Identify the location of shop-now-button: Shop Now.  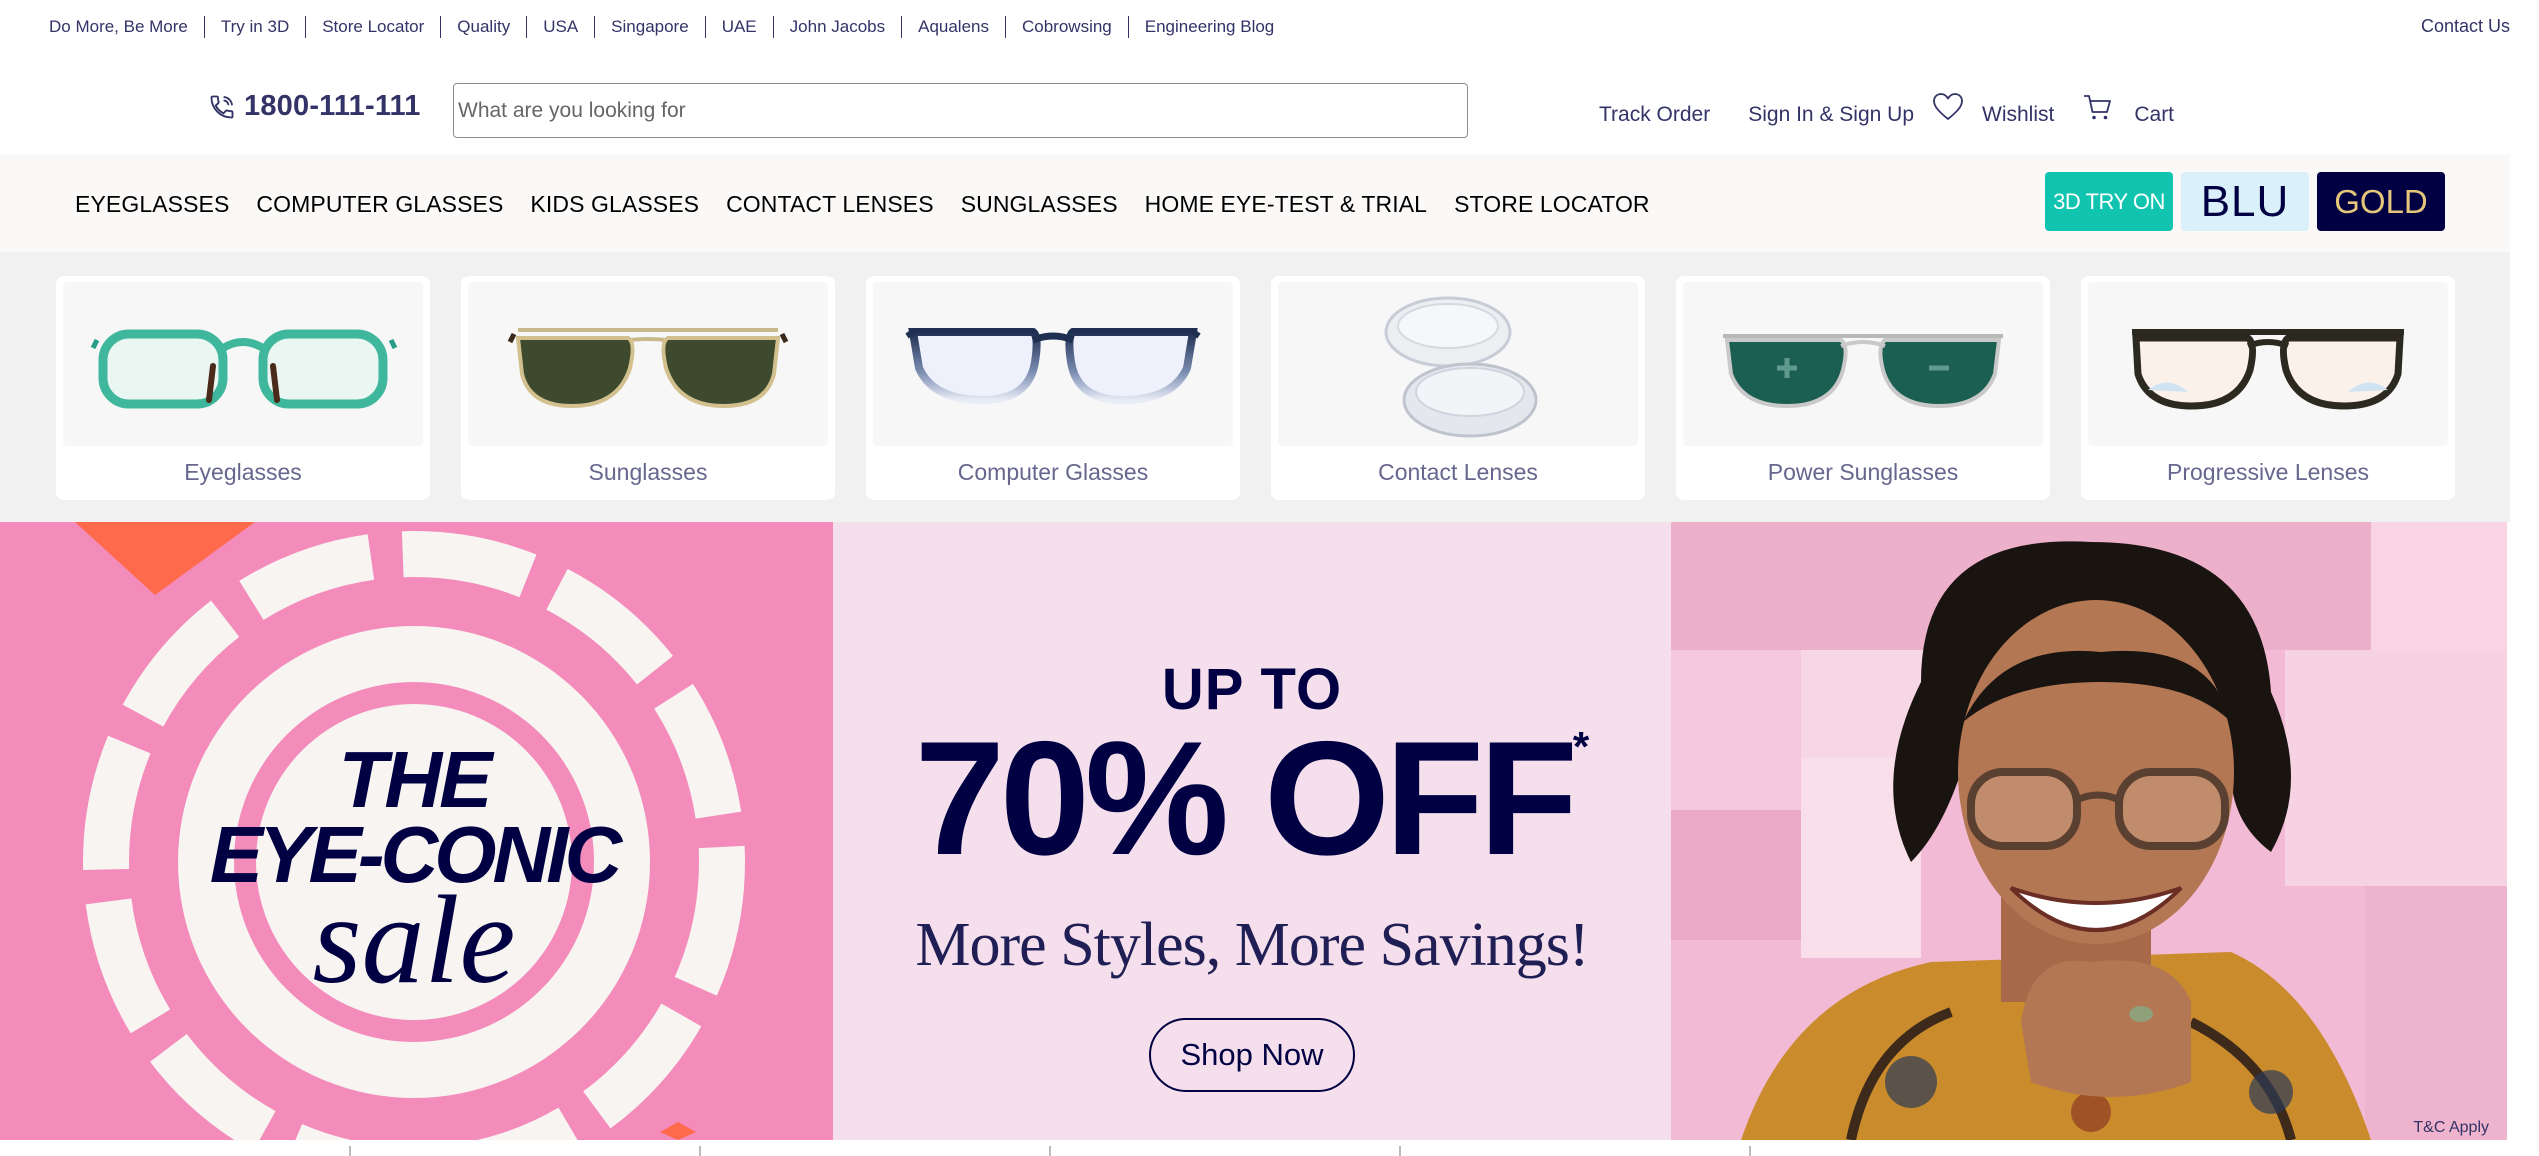
(1252, 1055).